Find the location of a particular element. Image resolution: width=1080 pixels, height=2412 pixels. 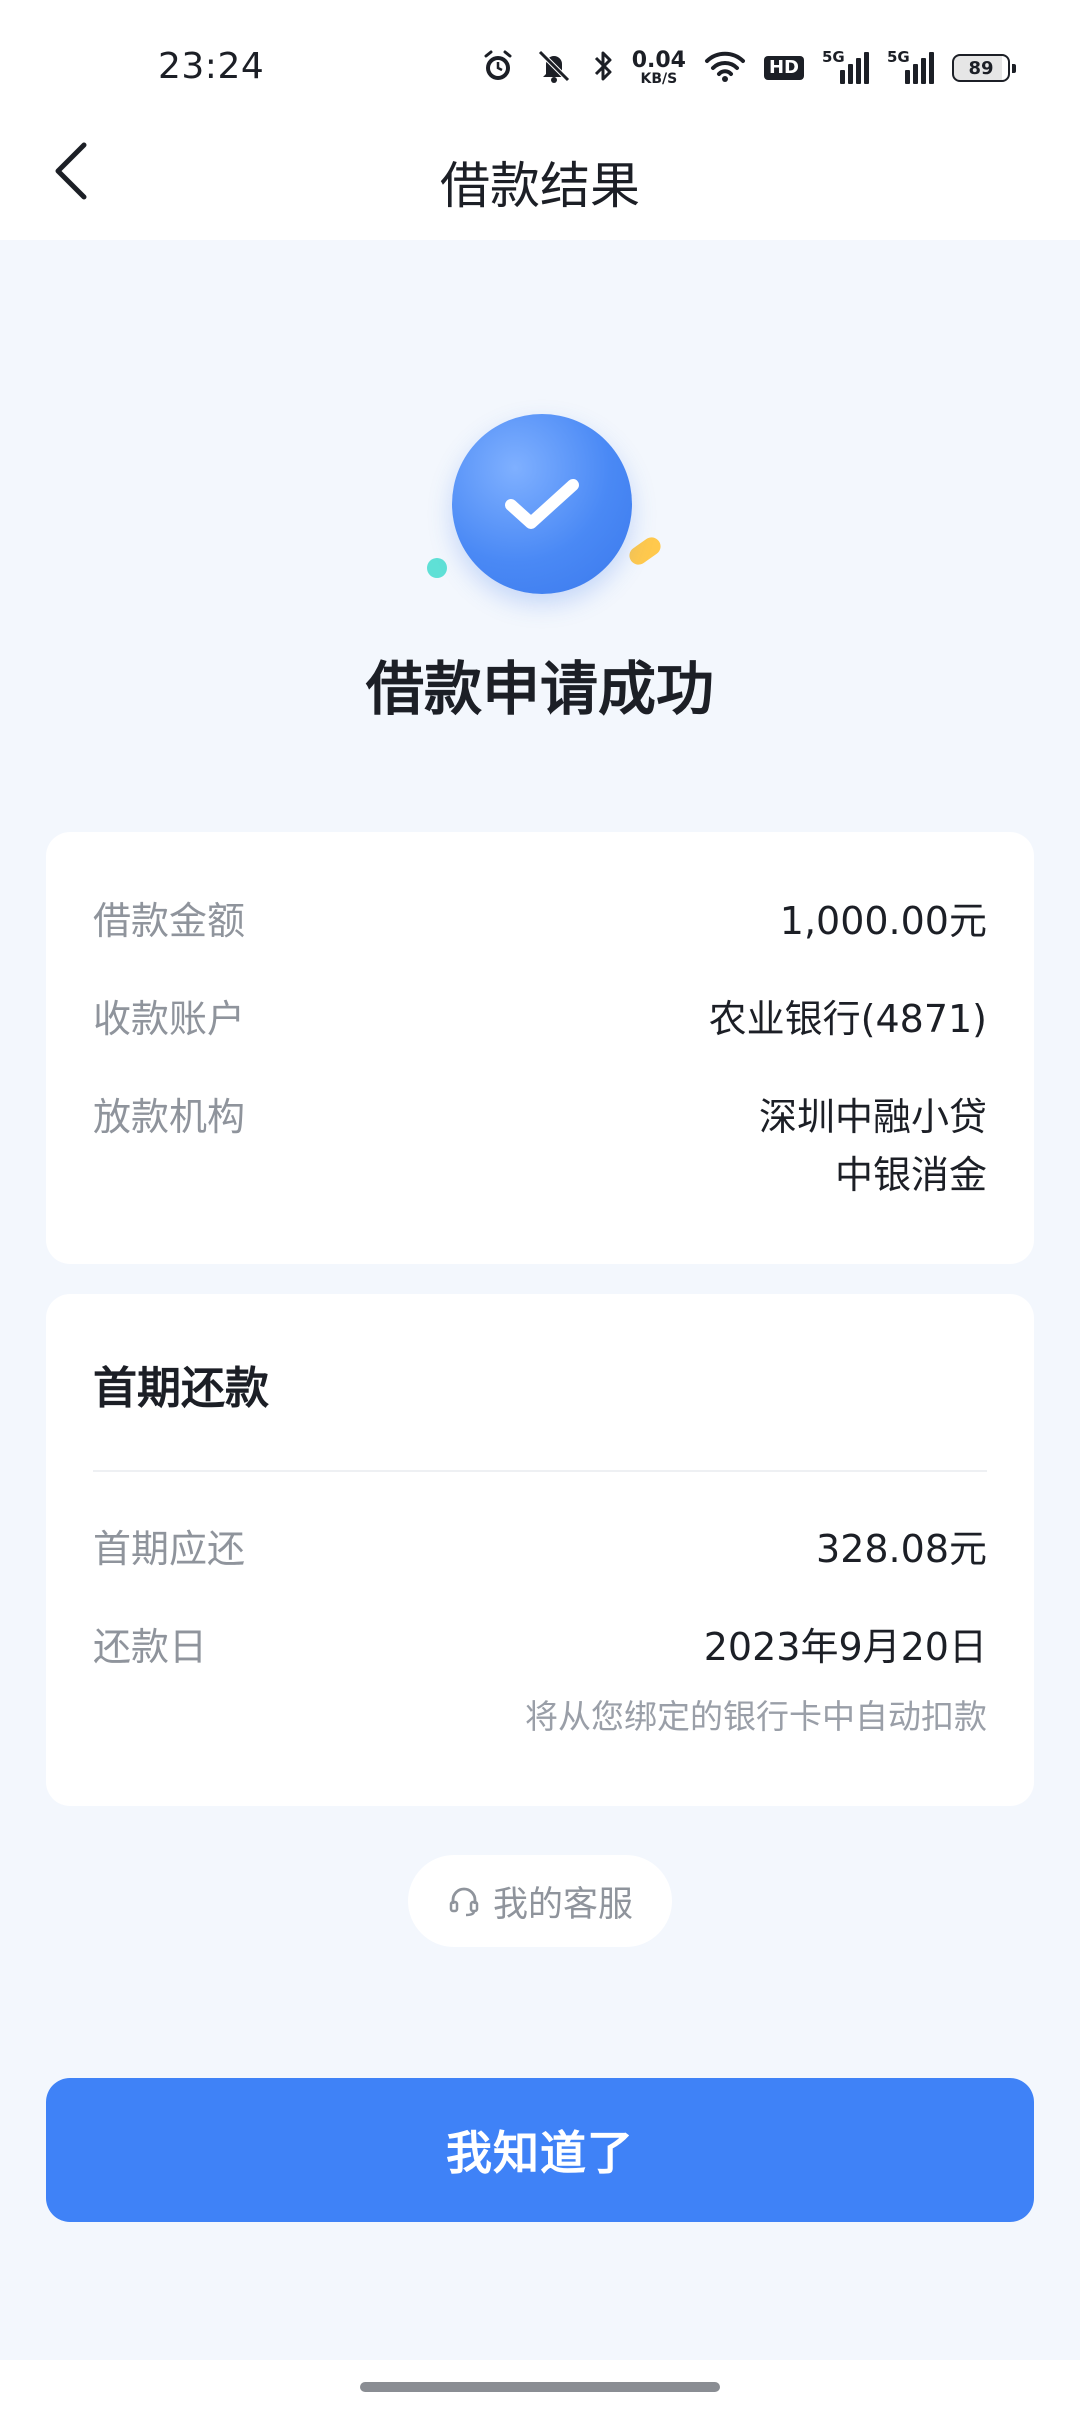

battery-level: 89 is located at coordinates (981, 68).